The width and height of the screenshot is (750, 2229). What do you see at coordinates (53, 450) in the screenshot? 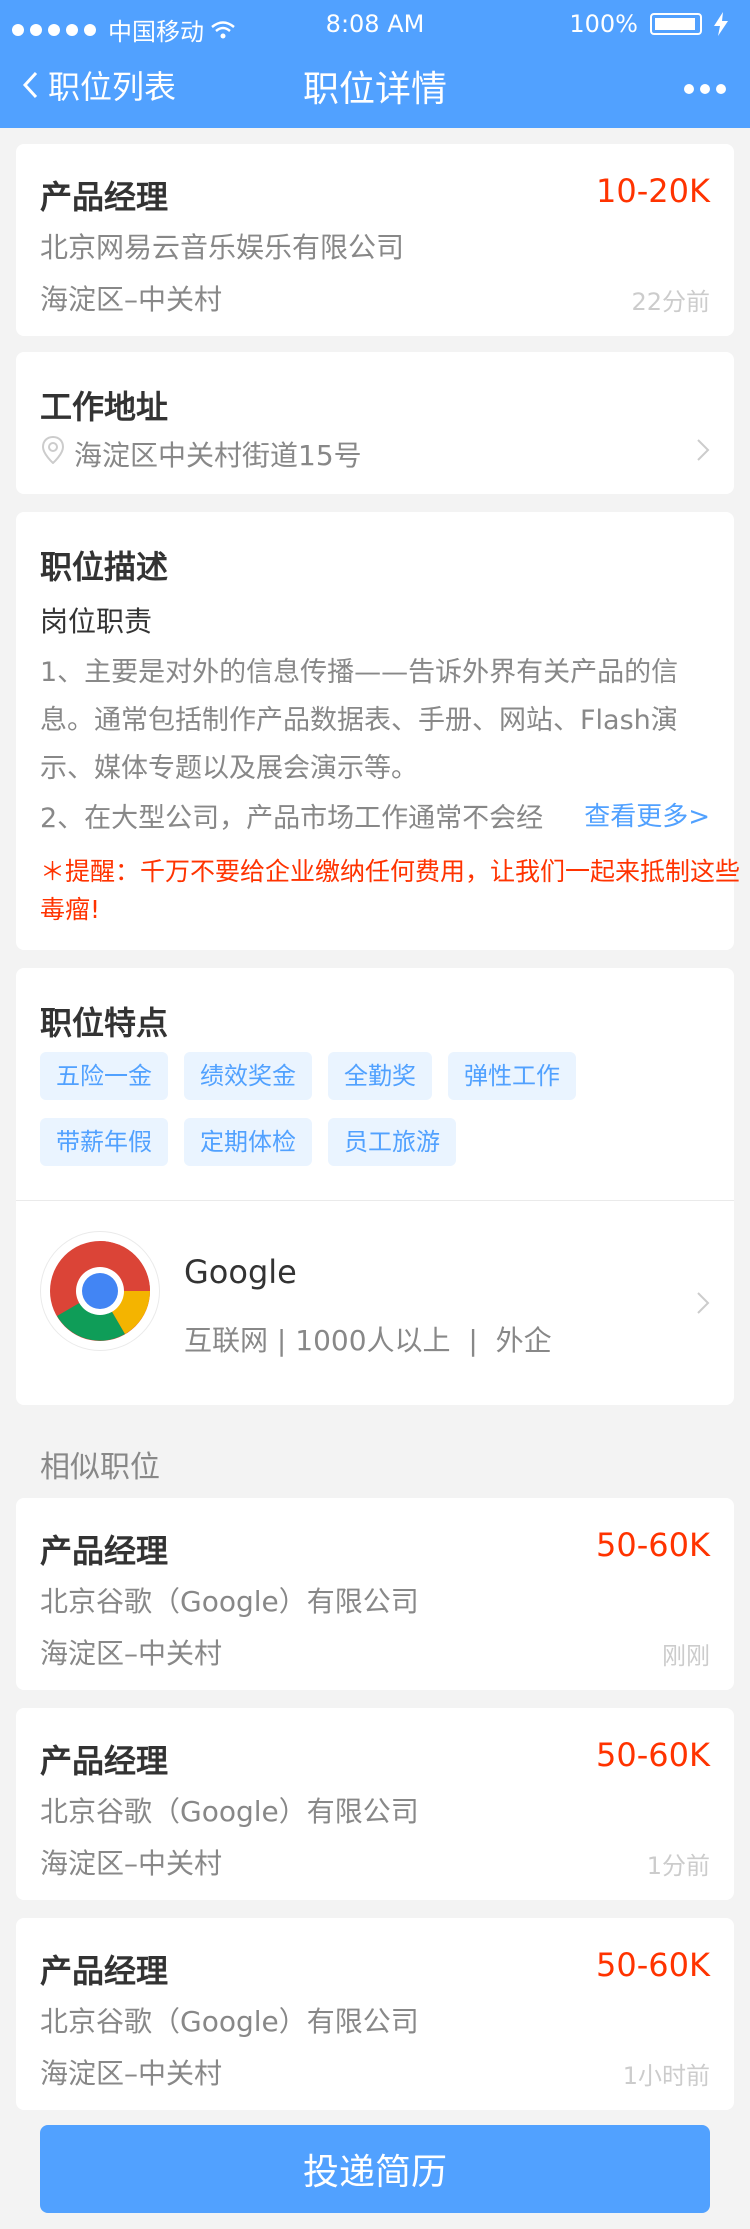
I see `location-pin-icon` at bounding box center [53, 450].